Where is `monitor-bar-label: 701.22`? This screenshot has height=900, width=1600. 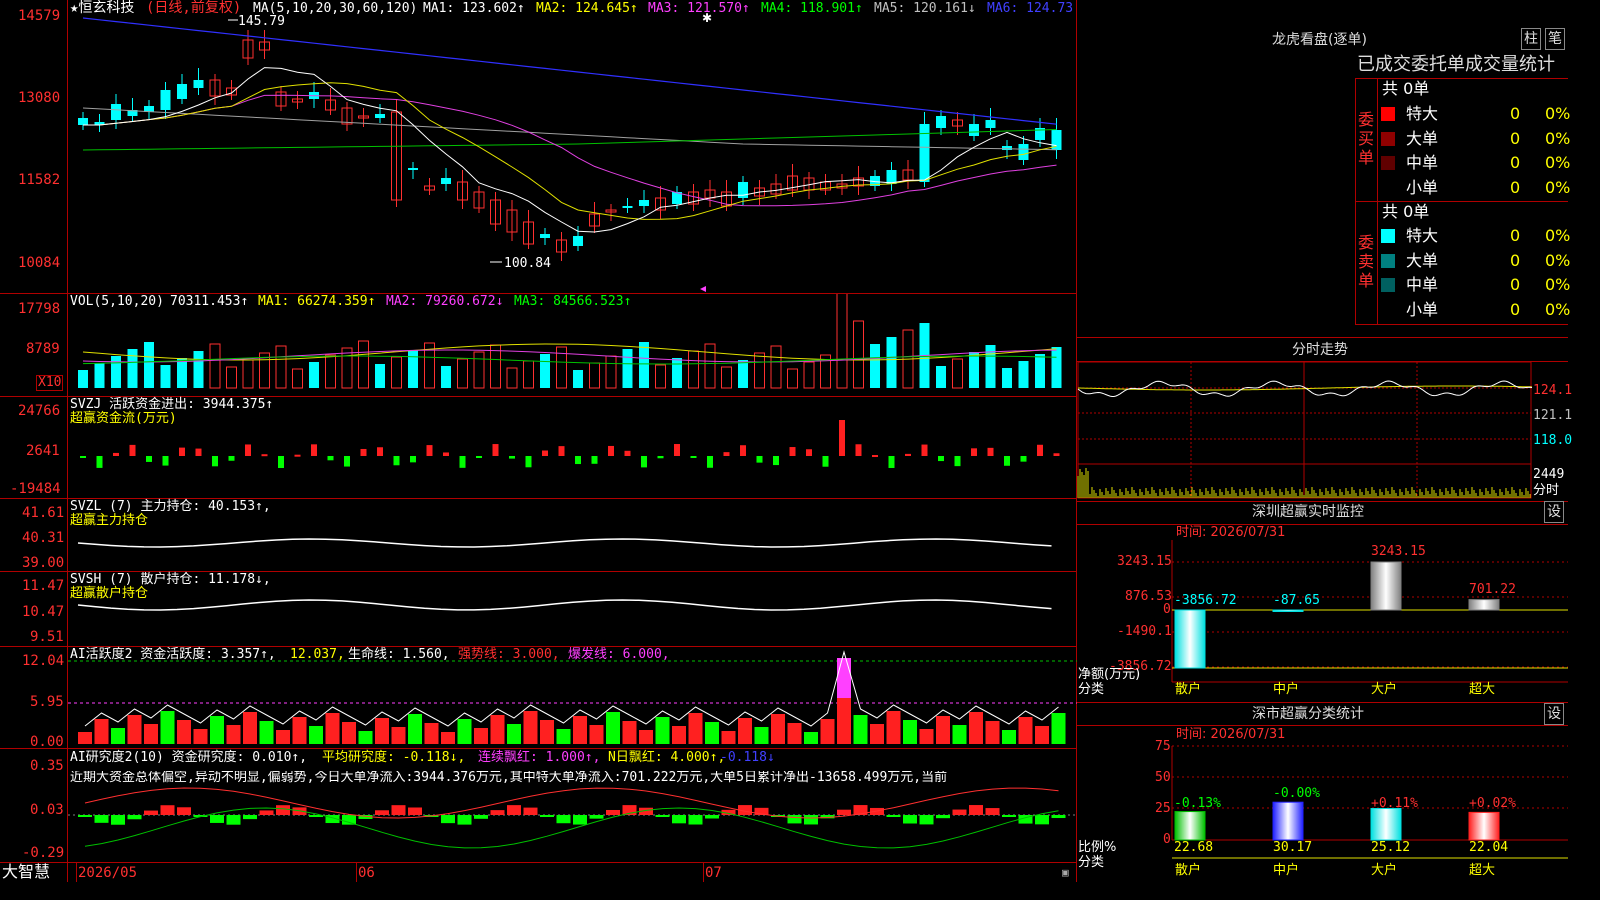 monitor-bar-label: 701.22 is located at coordinates (1492, 589).